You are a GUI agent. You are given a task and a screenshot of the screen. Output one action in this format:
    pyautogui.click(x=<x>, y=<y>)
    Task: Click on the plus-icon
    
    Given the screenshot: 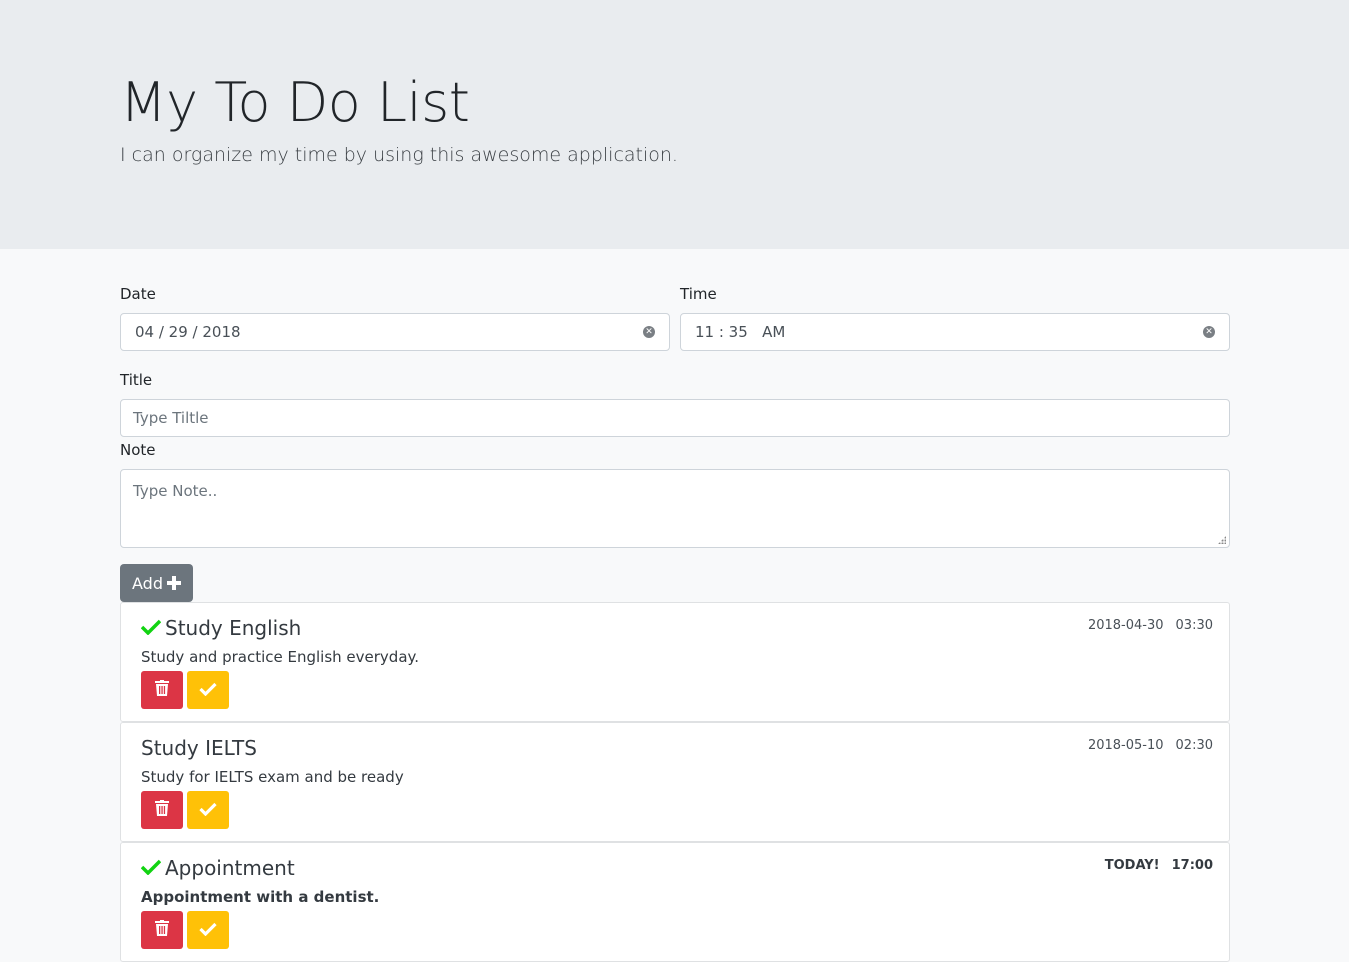 What is the action you would take?
    pyautogui.click(x=173, y=583)
    